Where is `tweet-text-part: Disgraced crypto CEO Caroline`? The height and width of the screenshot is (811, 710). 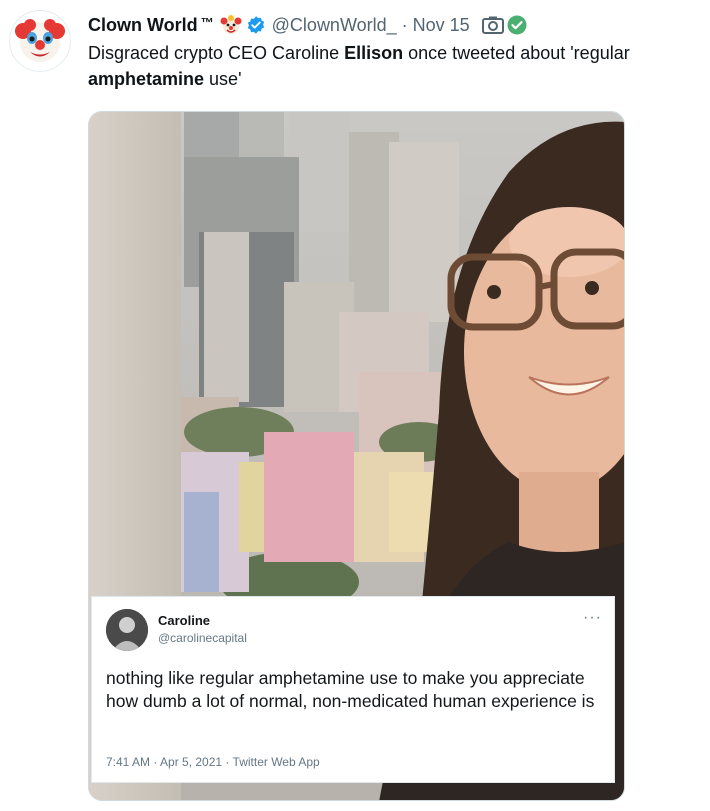 tweet-text-part: Disgraced crypto CEO Caroline is located at coordinates (216, 53).